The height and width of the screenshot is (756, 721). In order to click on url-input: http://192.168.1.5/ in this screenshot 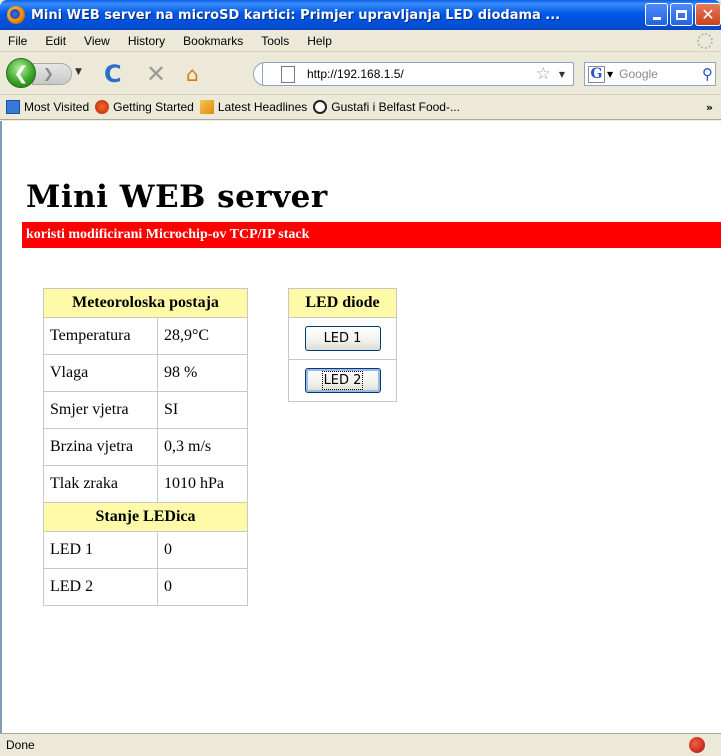, I will do `click(421, 74)`.